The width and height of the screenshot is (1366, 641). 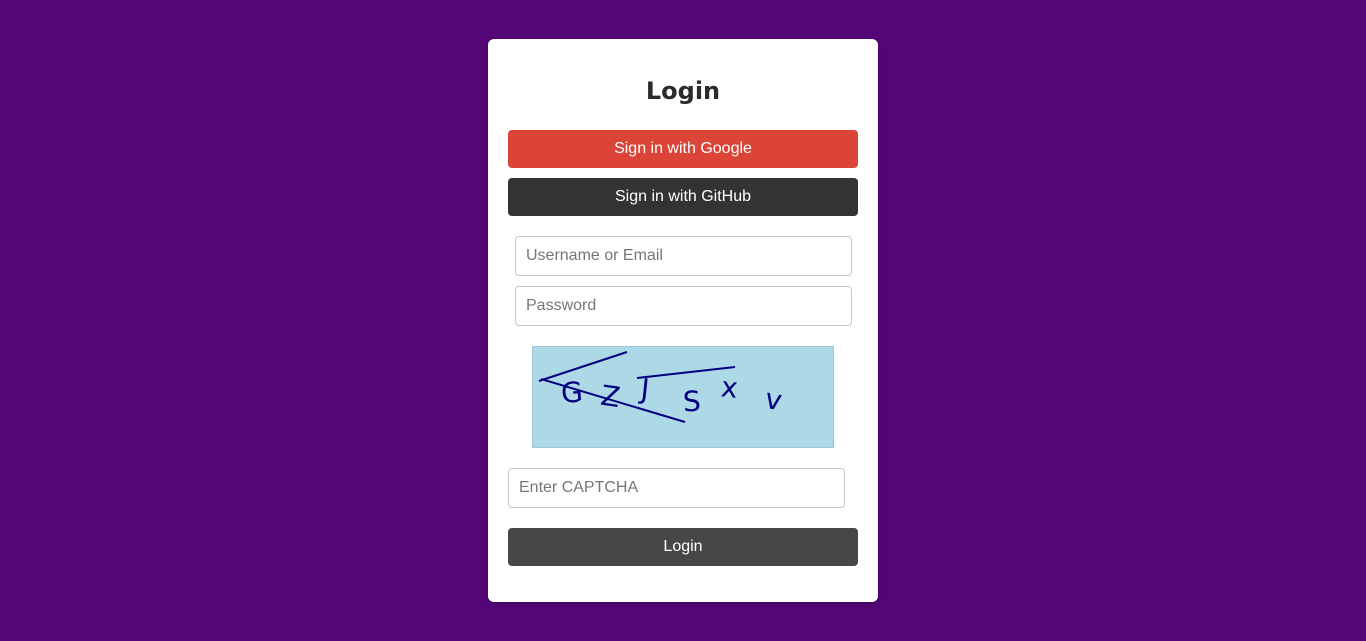 What do you see at coordinates (683, 91) in the screenshot?
I see `login-title: Login` at bounding box center [683, 91].